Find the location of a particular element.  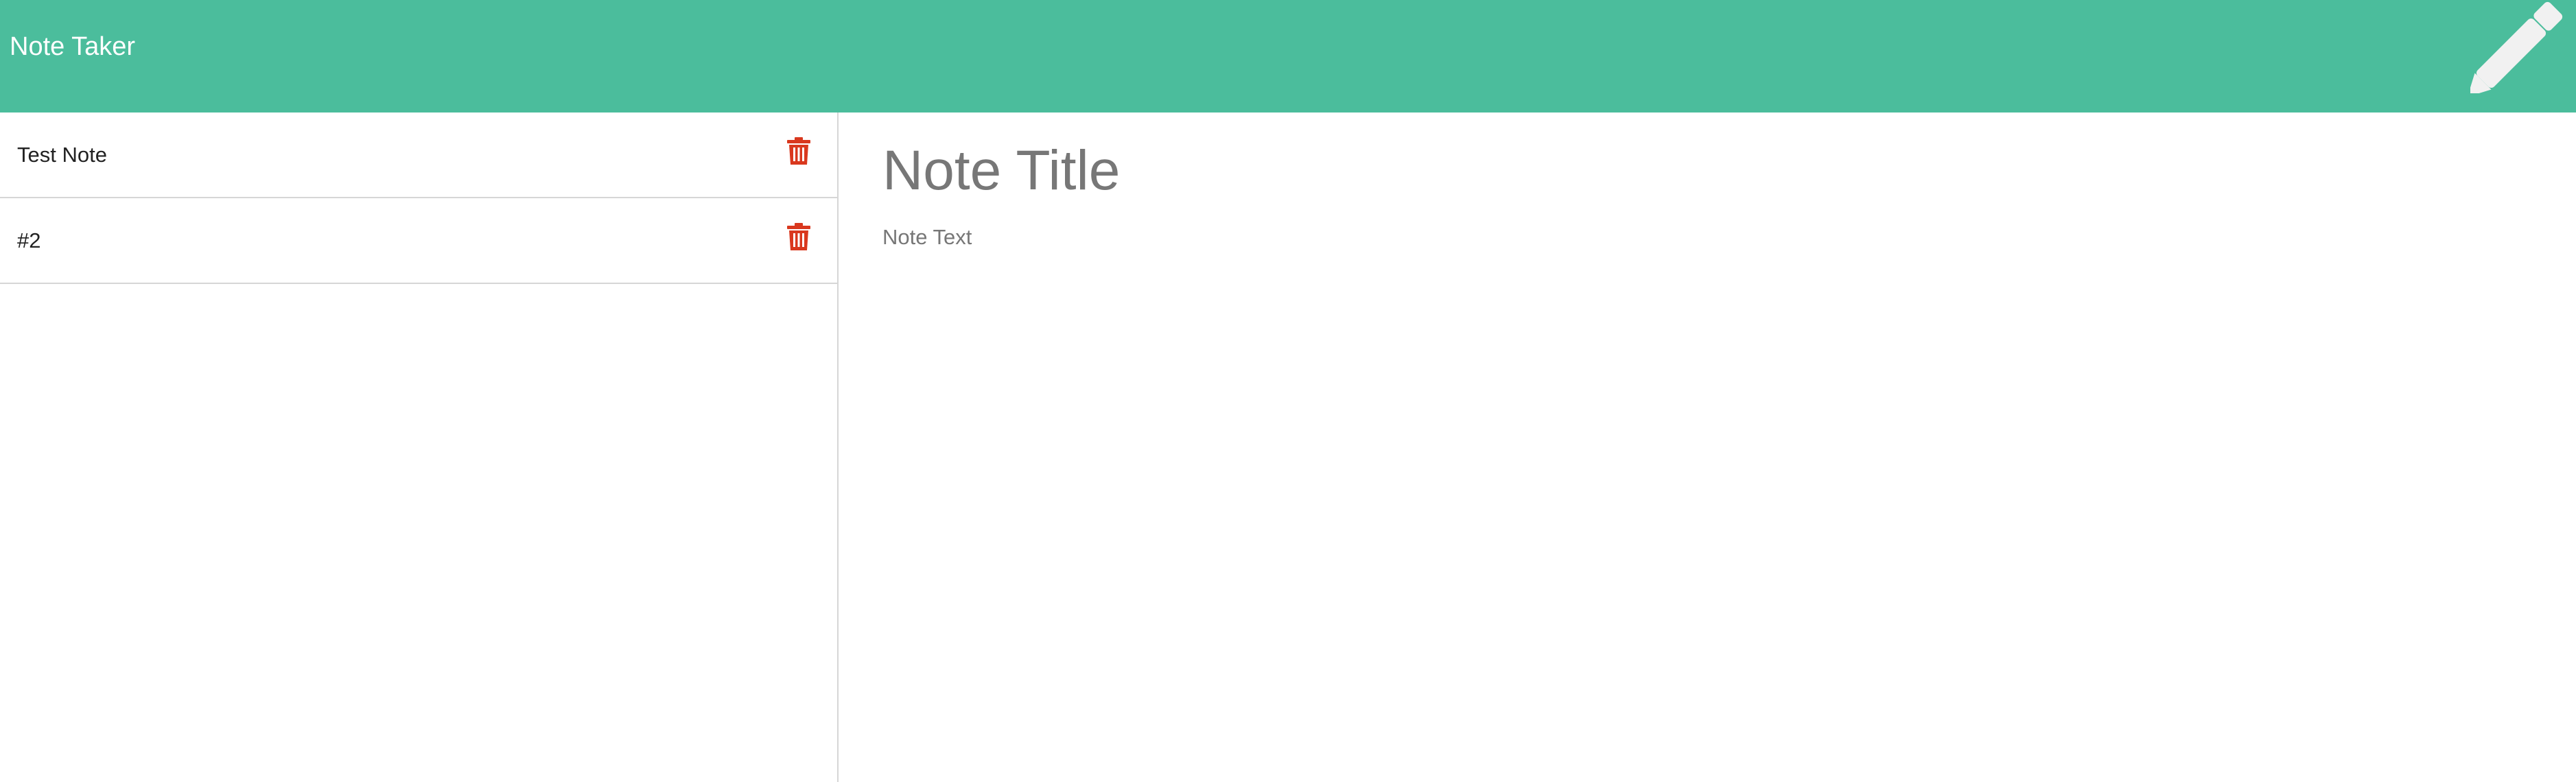

note-list-item: Test Note is located at coordinates (418, 155).